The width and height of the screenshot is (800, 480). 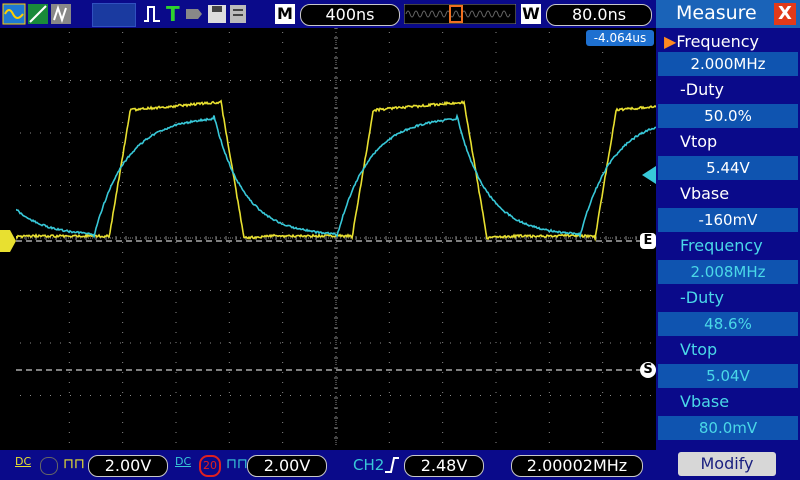 I want to click on ch2-coupling-label: DC, so click(x=183, y=462).